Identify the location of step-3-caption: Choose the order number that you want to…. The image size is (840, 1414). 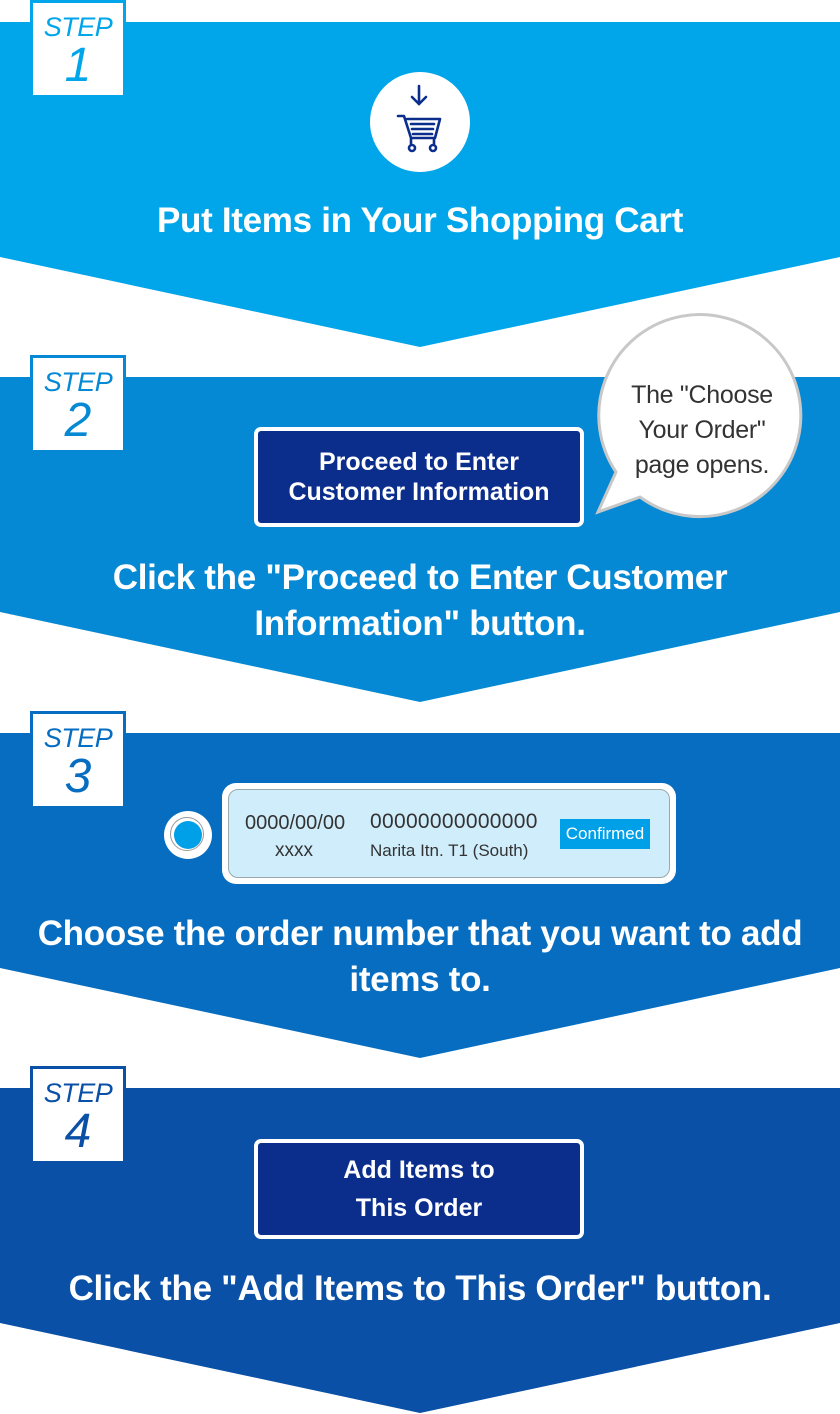
(420, 957).